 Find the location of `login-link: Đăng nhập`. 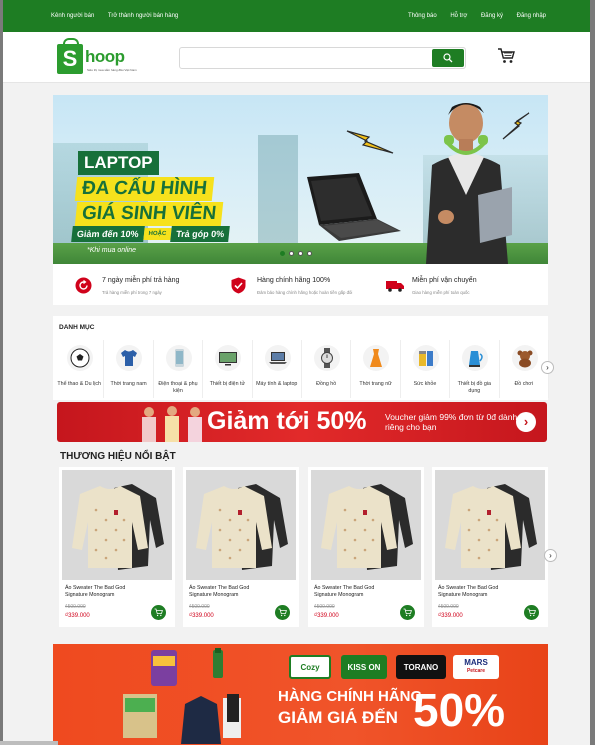

login-link: Đăng nhập is located at coordinates (531, 16).